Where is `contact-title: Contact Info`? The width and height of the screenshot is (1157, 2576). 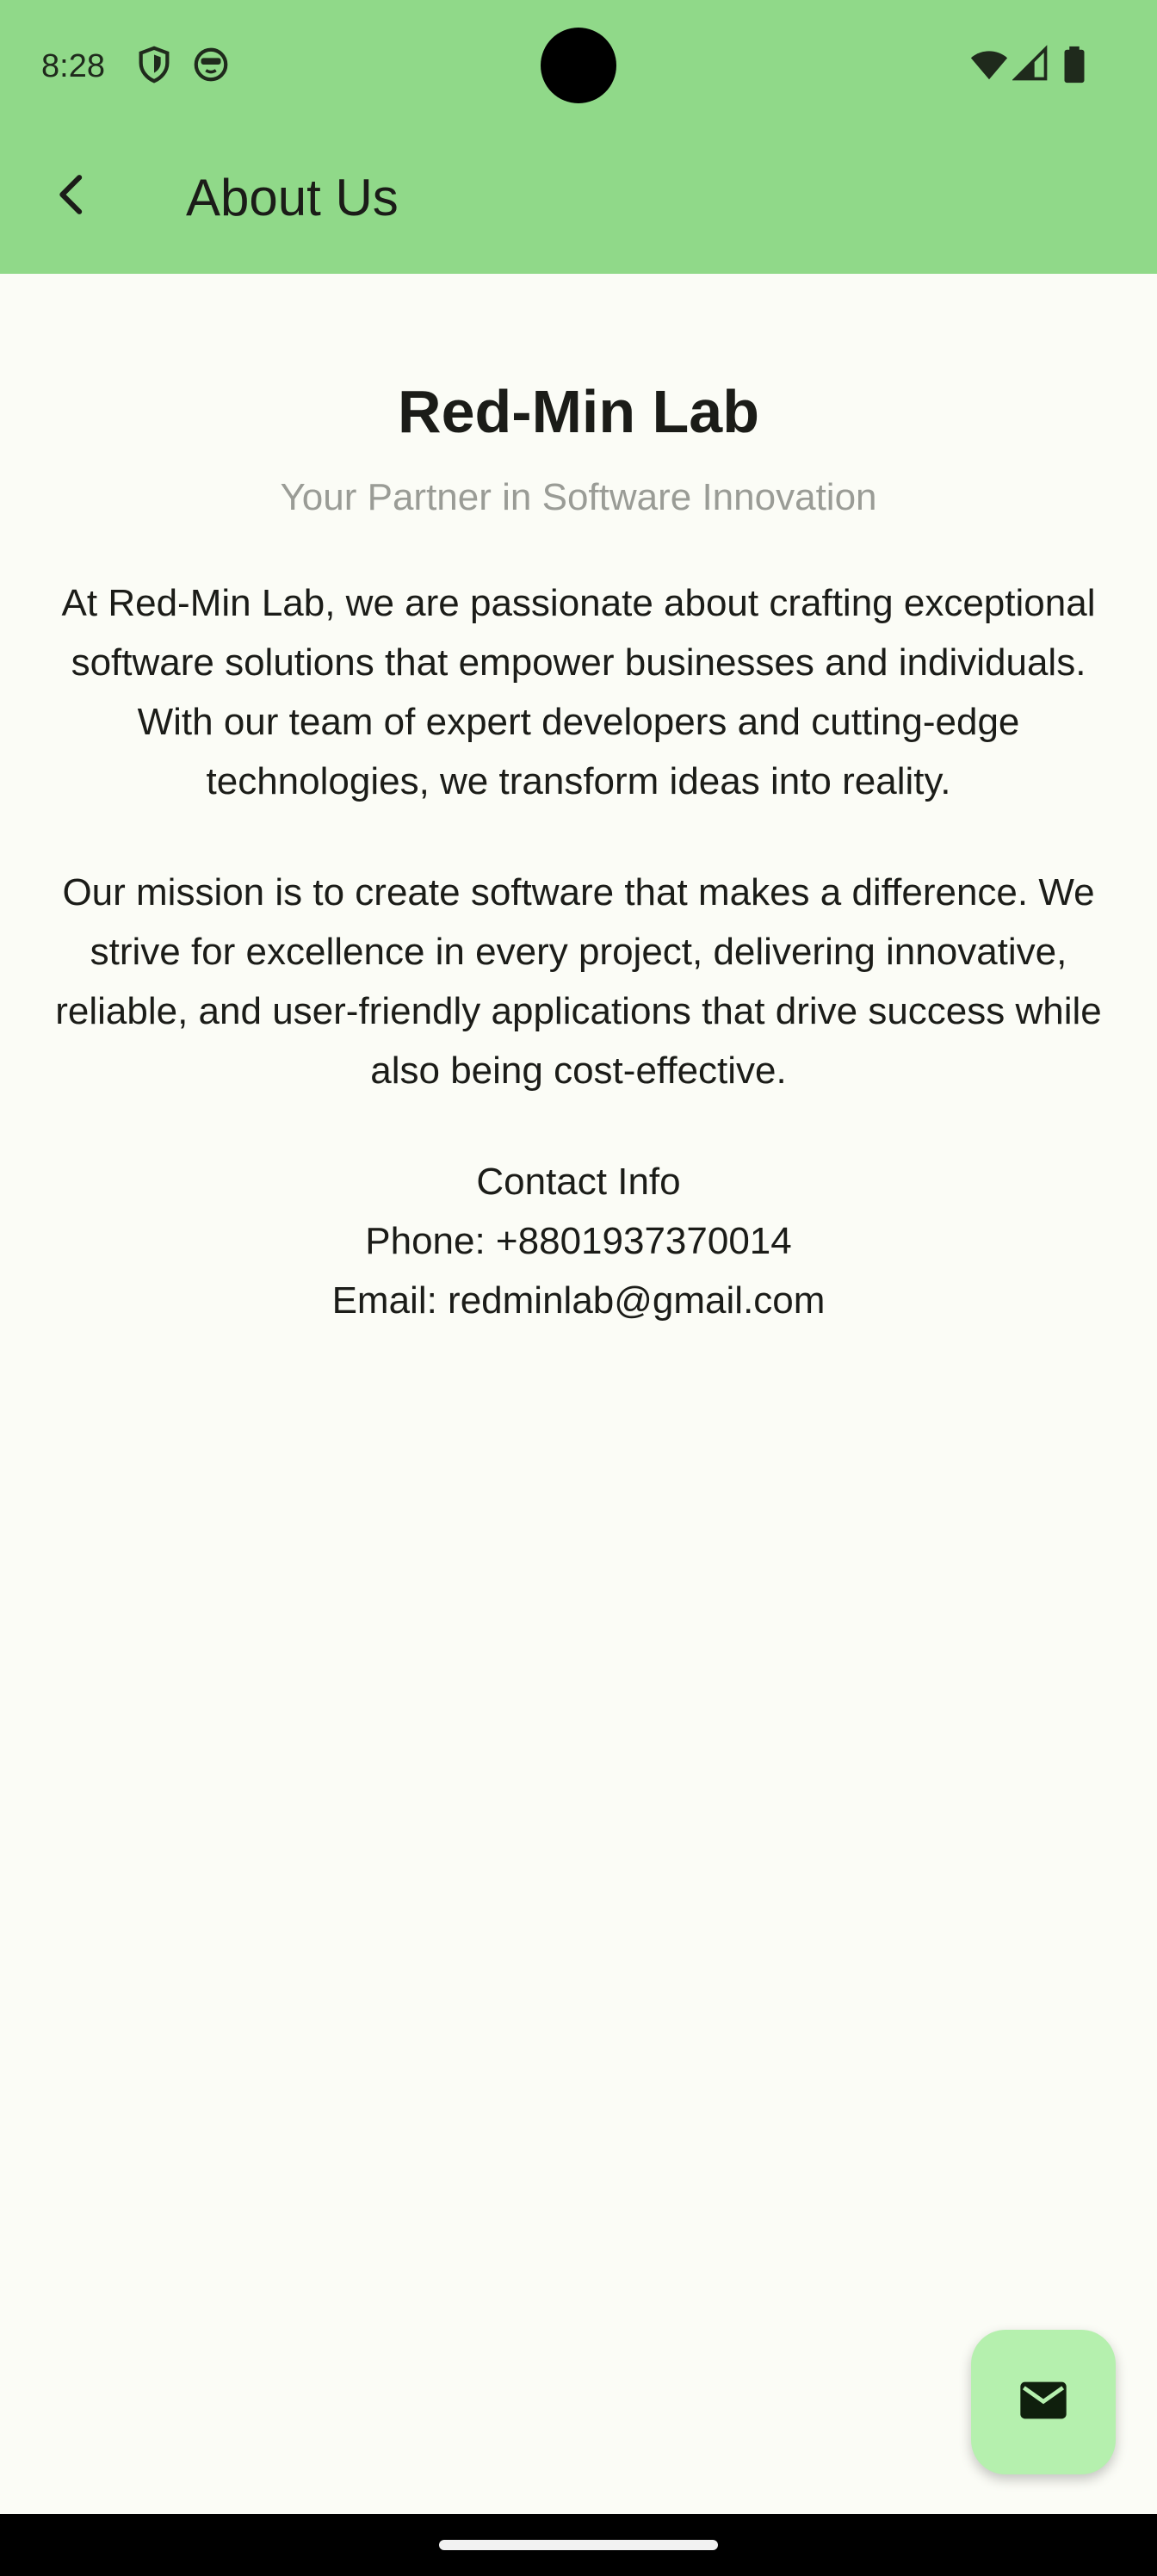
contact-title: Contact Info is located at coordinates (579, 1182).